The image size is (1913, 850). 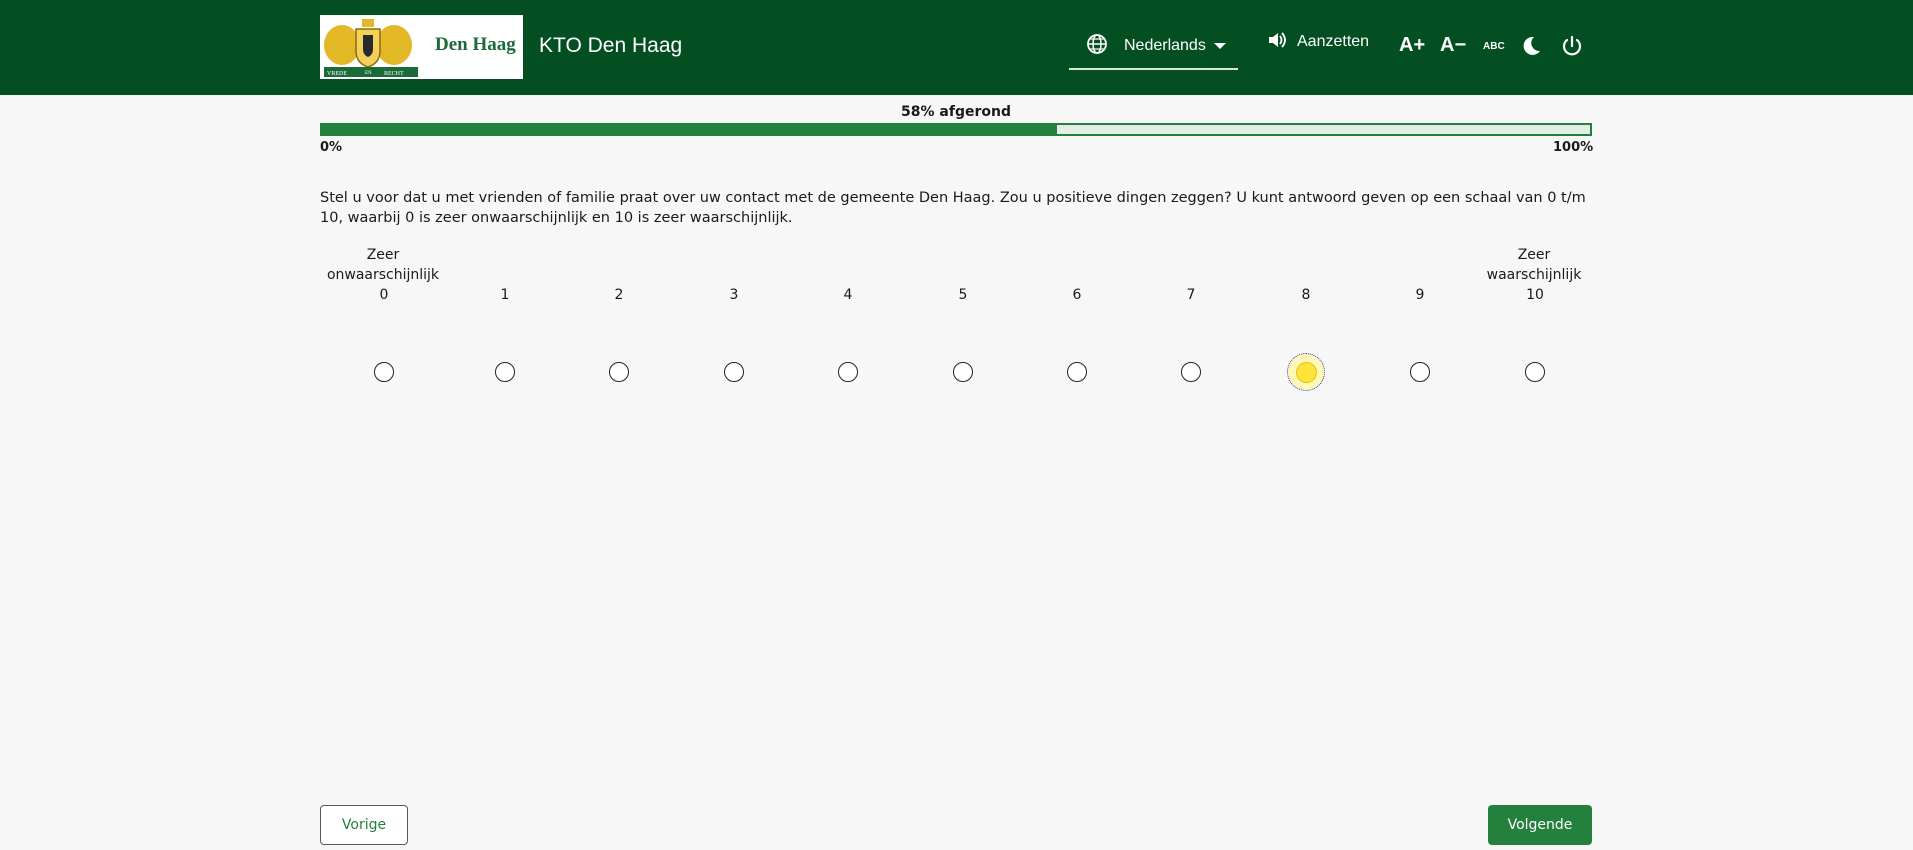 What do you see at coordinates (1534, 265) in the screenshot?
I see `high-anchor-label: Zeer waarschijnlijk` at bounding box center [1534, 265].